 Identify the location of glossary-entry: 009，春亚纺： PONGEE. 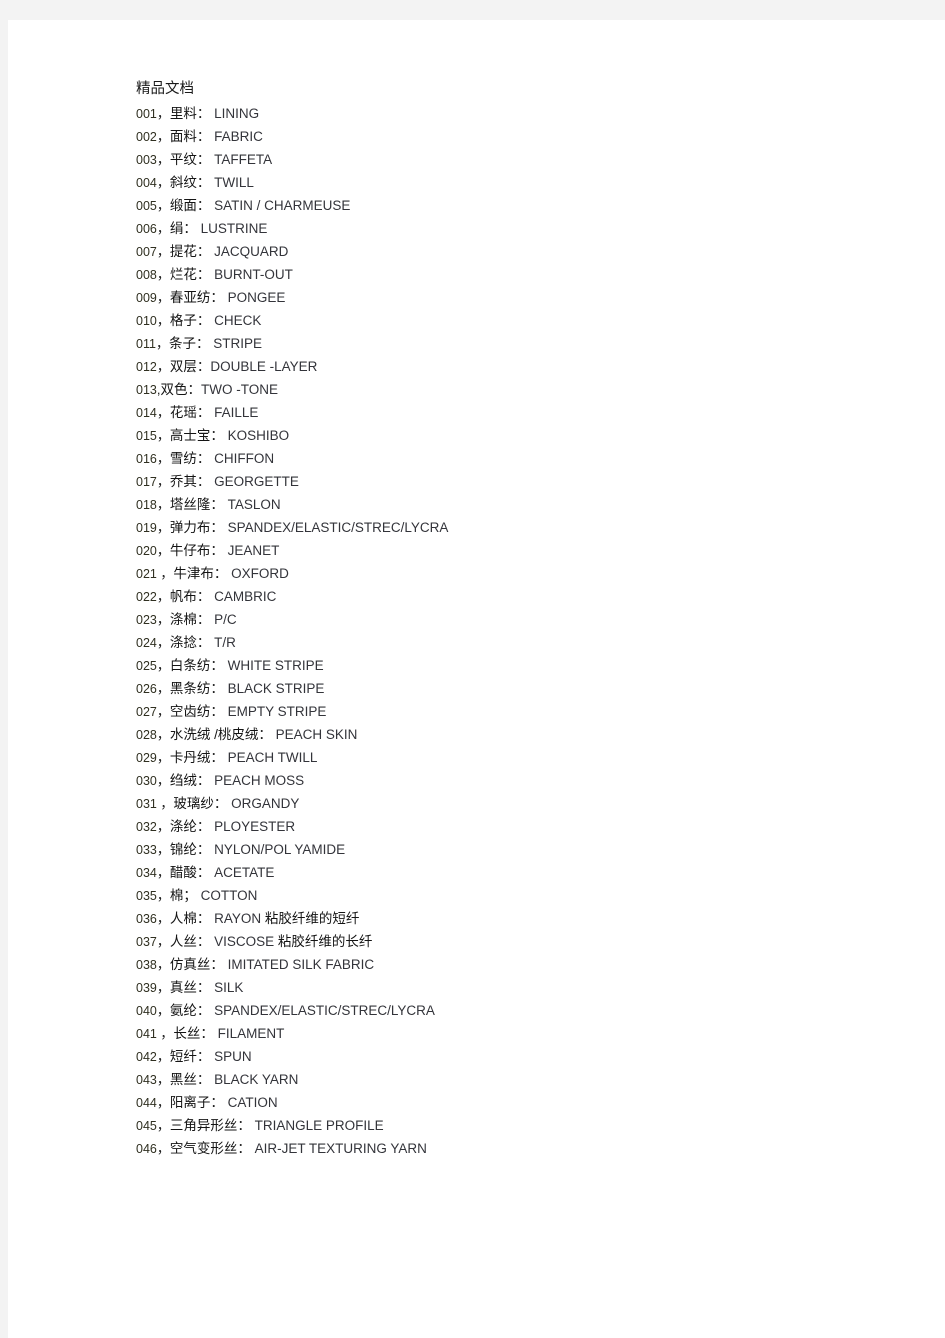
(516, 297).